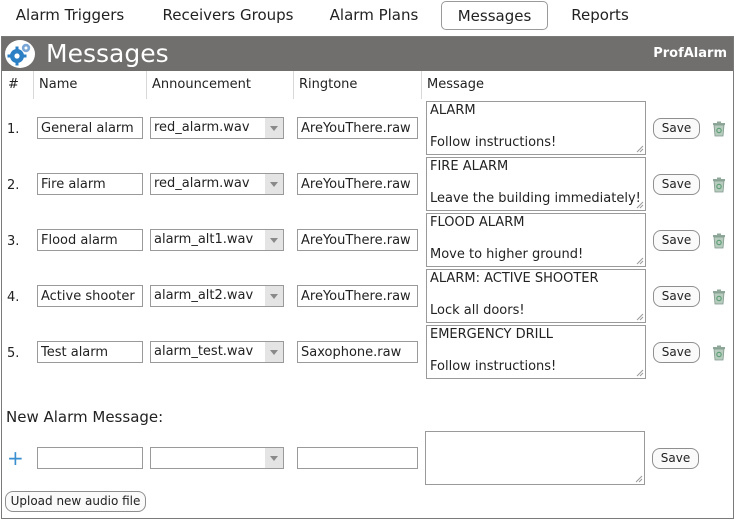 The height and width of the screenshot is (521, 736). Describe the element at coordinates (367, 54) in the screenshot. I see `page-header: Messages ProfAlarm` at that location.